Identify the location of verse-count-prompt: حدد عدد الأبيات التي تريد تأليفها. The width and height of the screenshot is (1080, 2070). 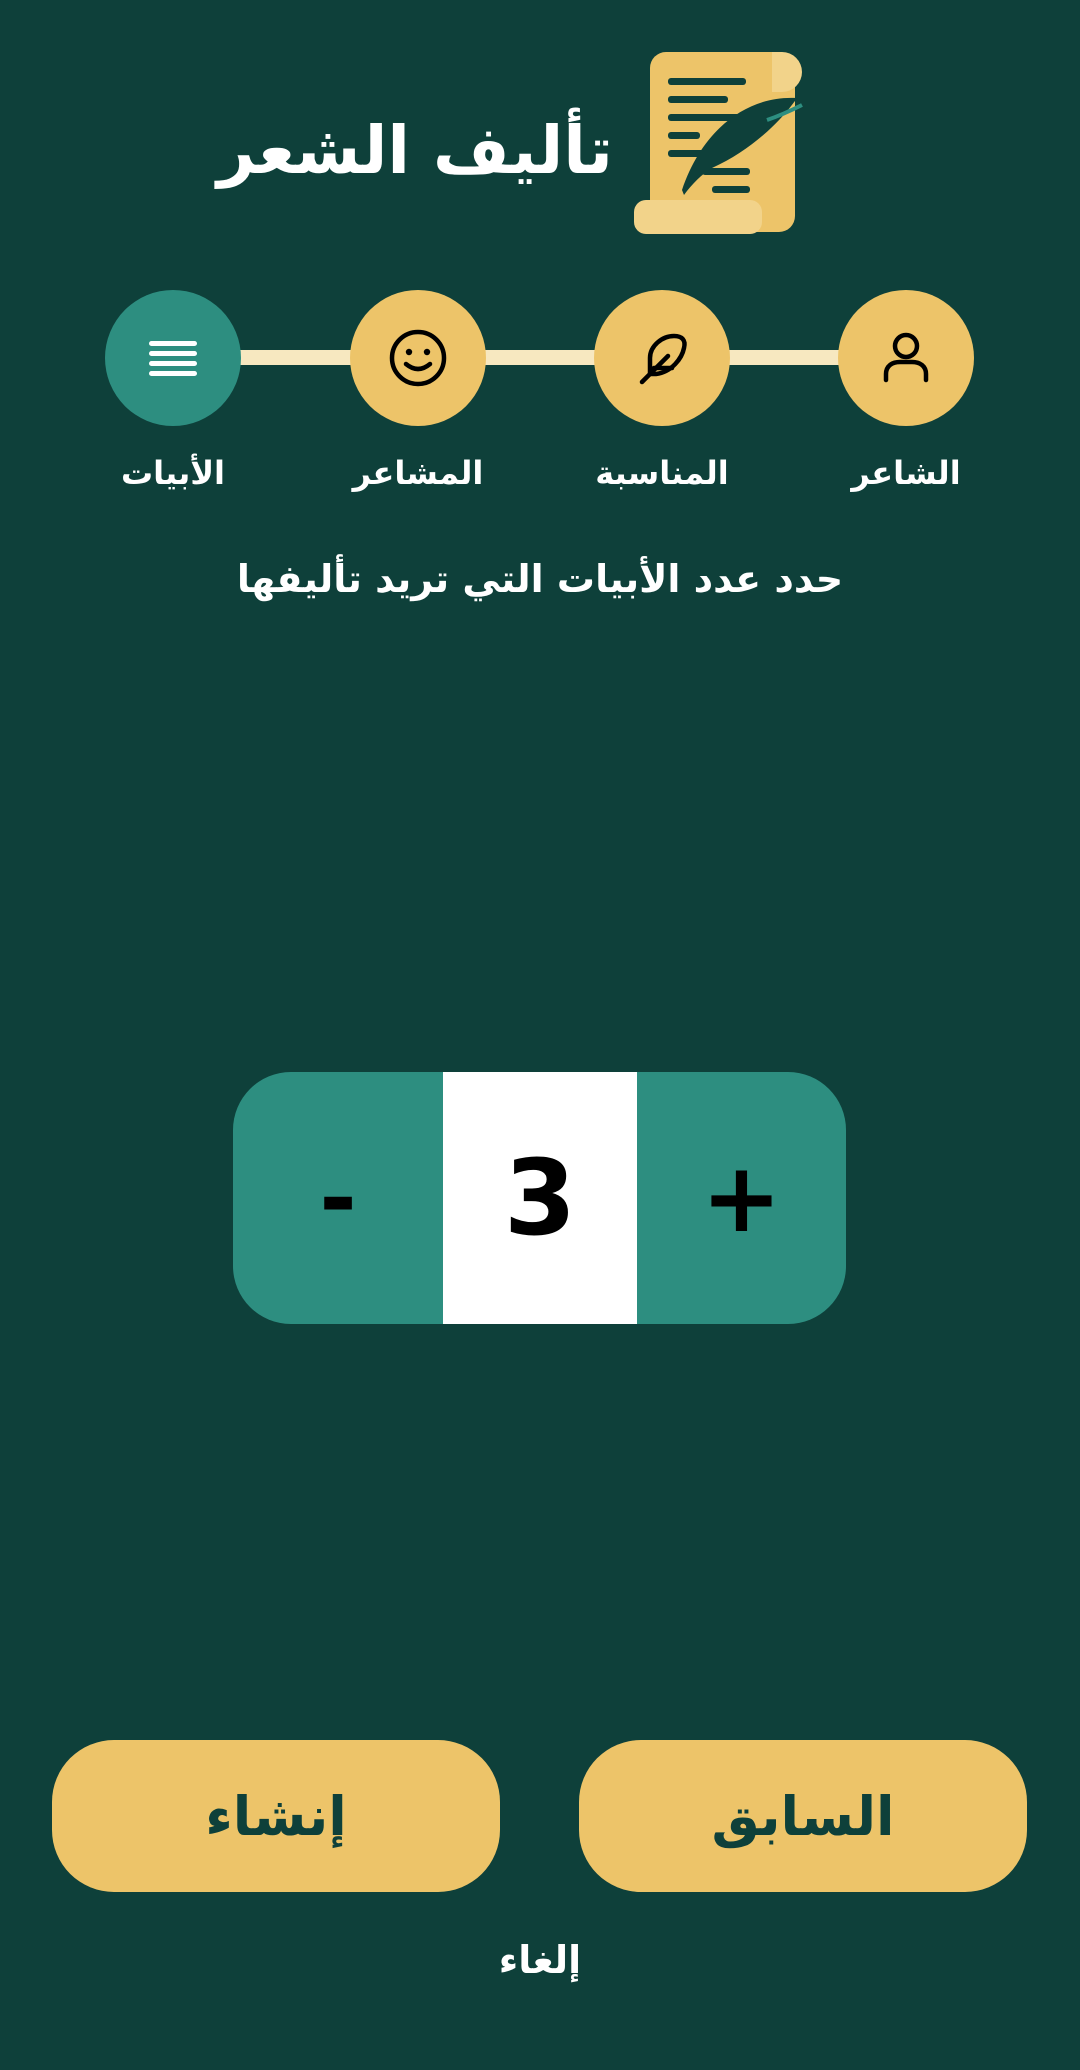
(540, 579).